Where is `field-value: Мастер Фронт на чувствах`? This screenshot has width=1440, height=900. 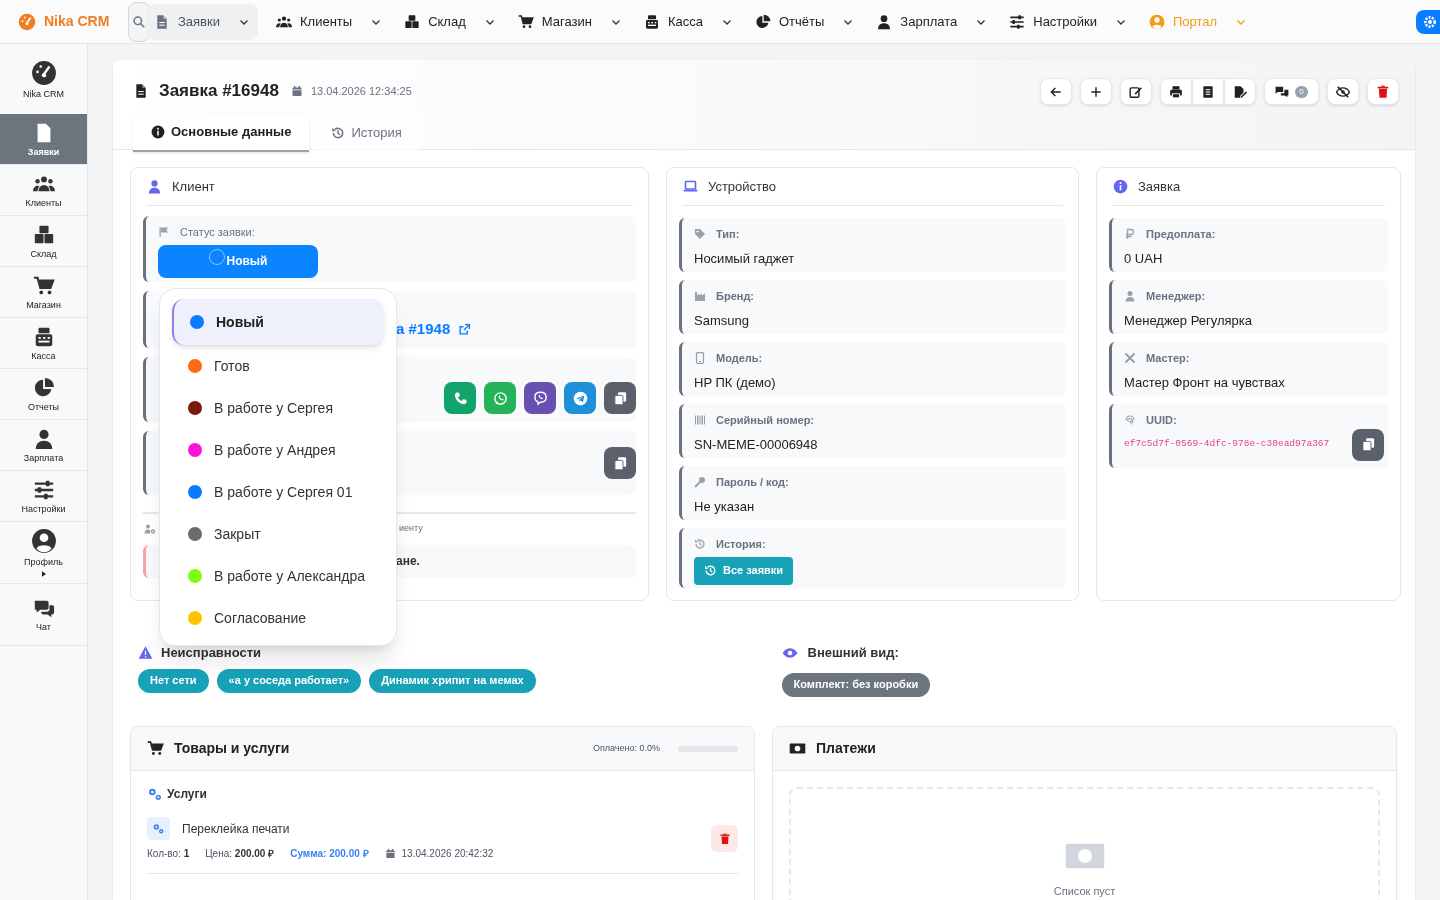 field-value: Мастер Фронт на чувствах is located at coordinates (1205, 382).